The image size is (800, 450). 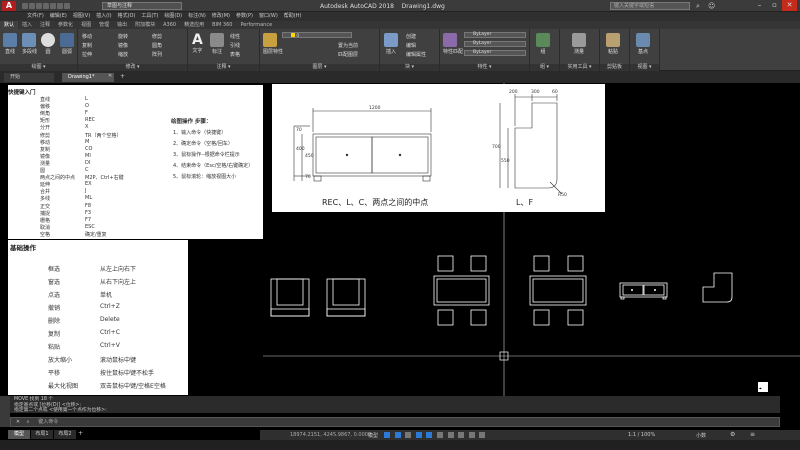 I want to click on menu-item-3: 插入(I), so click(x=103, y=16).